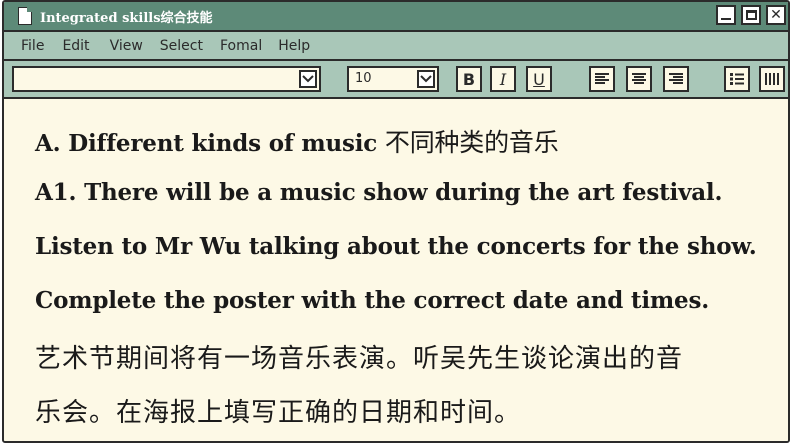 This screenshot has height=447, width=794. What do you see at coordinates (166, 79) in the screenshot?
I see `font-select` at bounding box center [166, 79].